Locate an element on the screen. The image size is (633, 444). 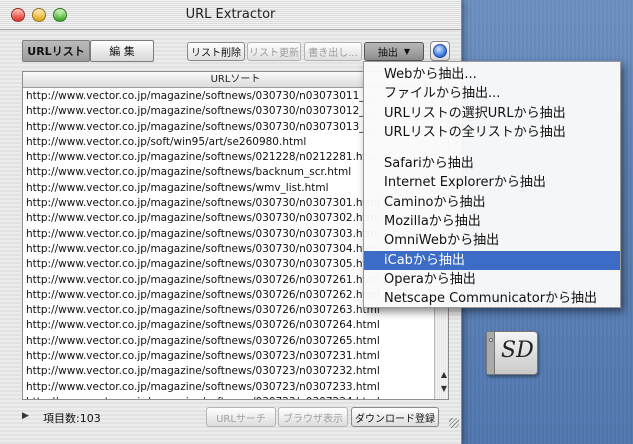
scroll-down-arrow-icon: ▼ is located at coordinates (444, 388).